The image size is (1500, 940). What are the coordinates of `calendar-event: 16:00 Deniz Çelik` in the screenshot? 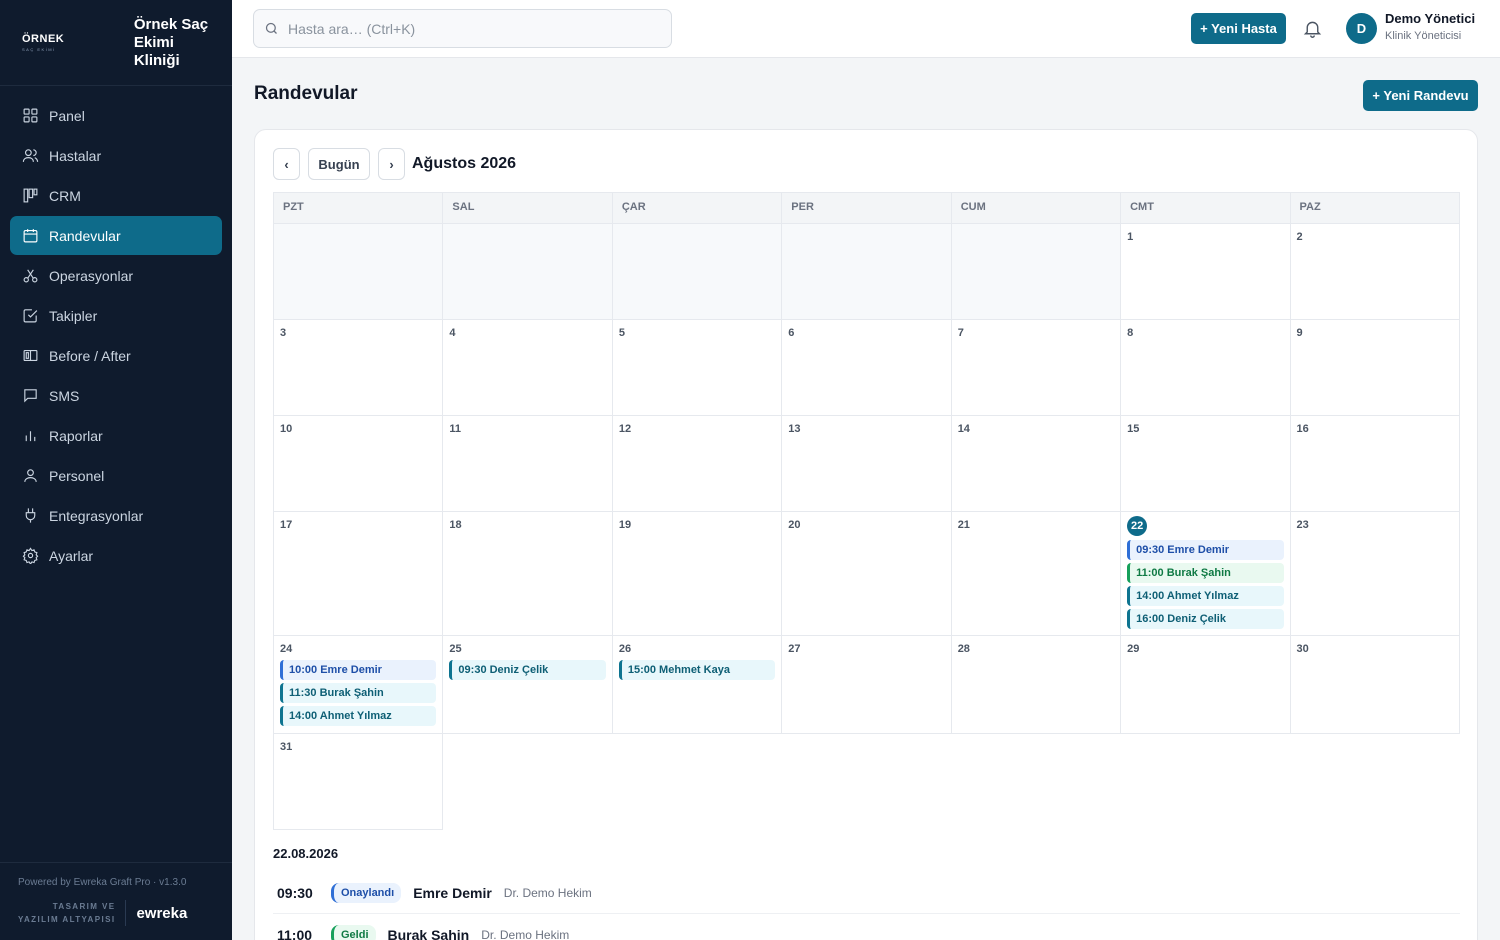 It's located at (1205, 619).